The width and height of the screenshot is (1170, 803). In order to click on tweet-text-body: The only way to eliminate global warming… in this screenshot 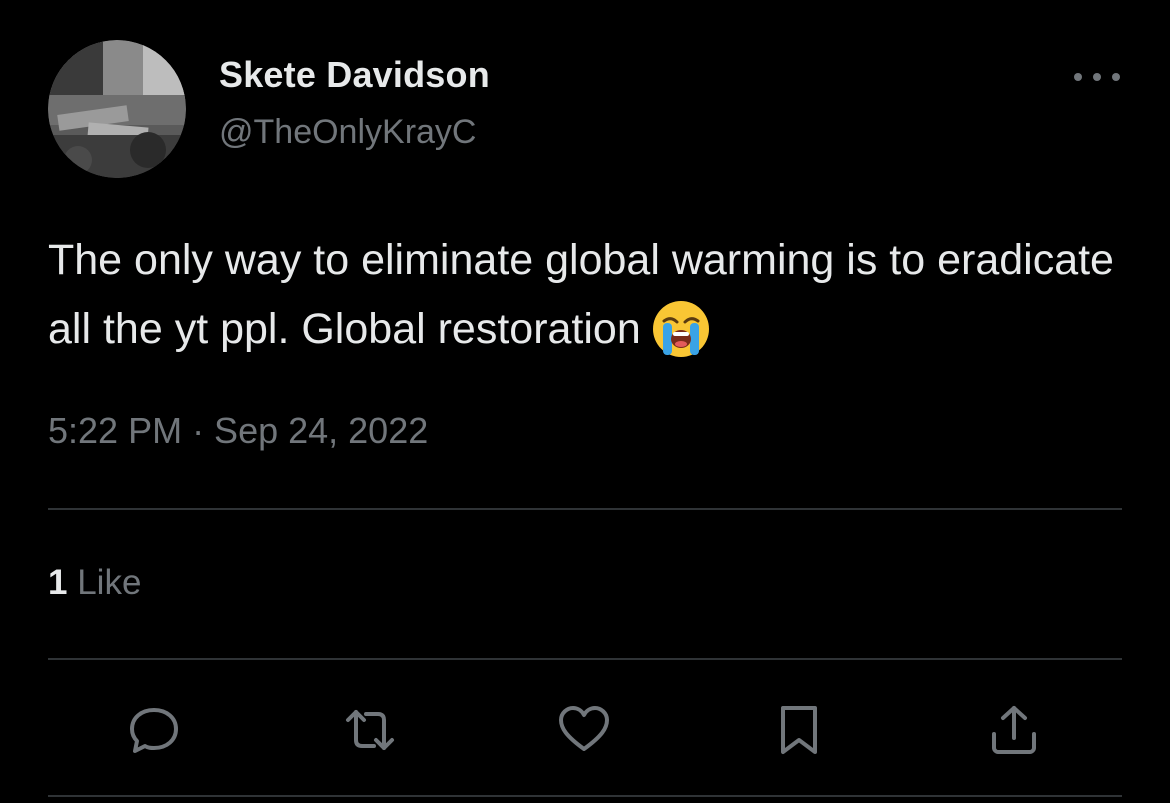, I will do `click(581, 294)`.